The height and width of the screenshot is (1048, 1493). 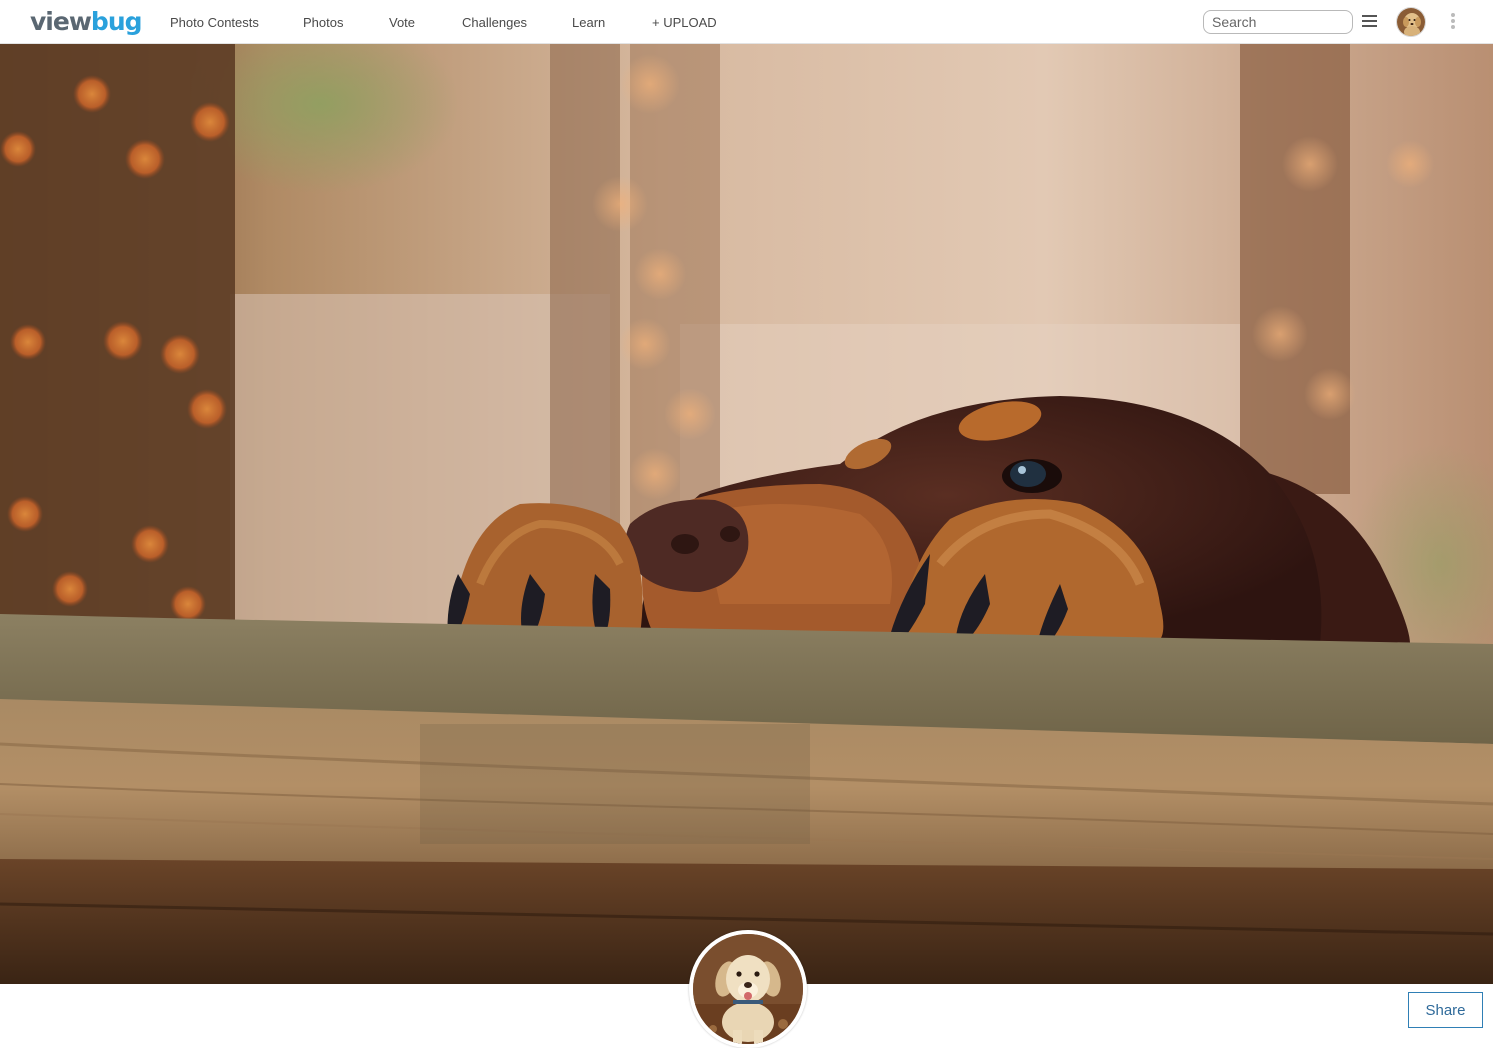 I want to click on viewbug-logo: viewbug, so click(x=86, y=22).